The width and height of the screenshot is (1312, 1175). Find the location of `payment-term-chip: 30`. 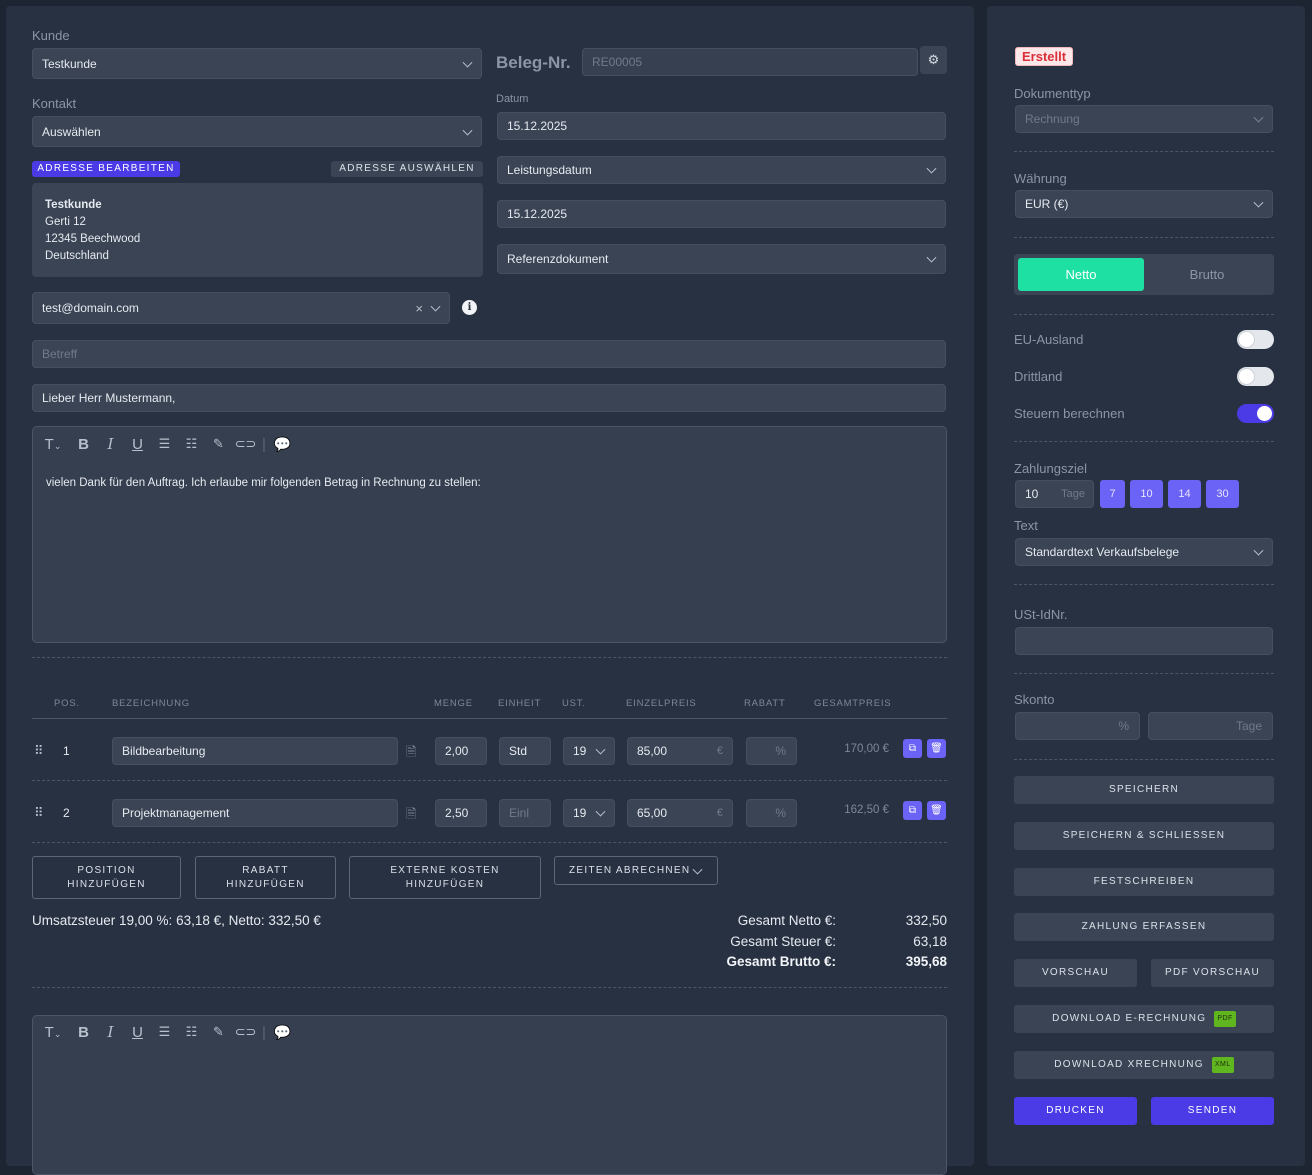

payment-term-chip: 30 is located at coordinates (1222, 494).